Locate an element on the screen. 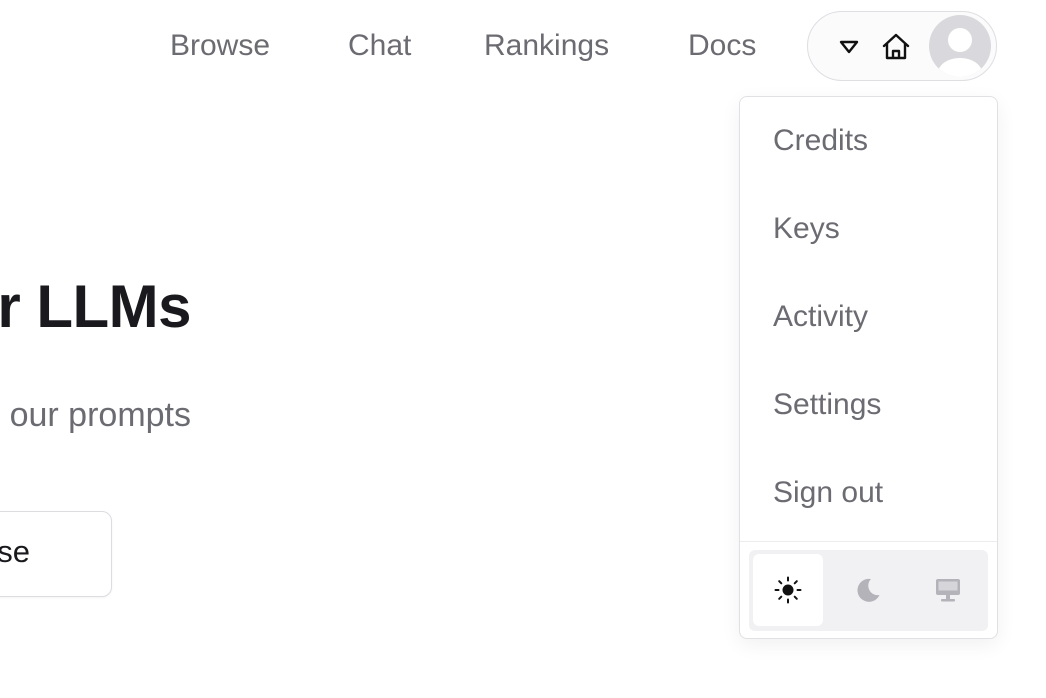 The width and height of the screenshot is (1046, 698). menu-item-sign-out: Sign out is located at coordinates (828, 493).